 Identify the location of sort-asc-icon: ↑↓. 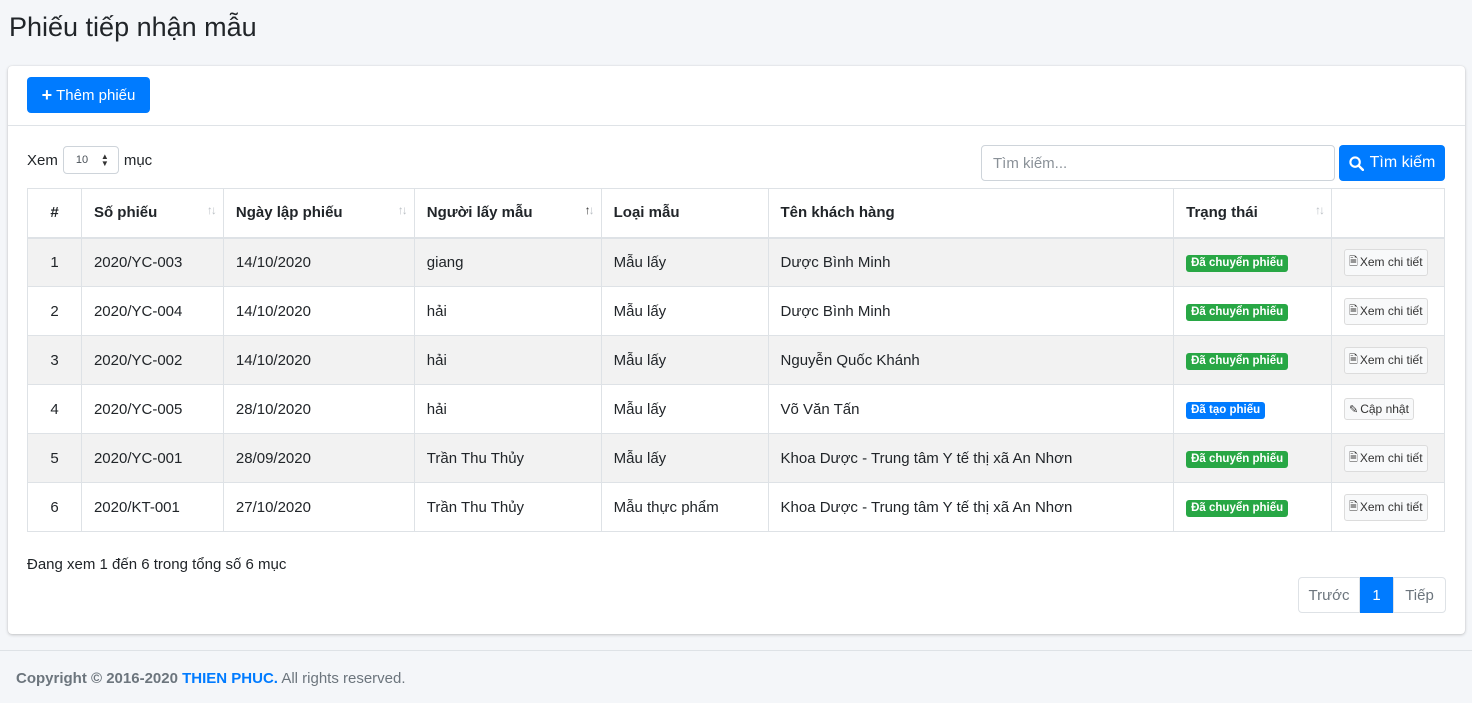
(589, 210).